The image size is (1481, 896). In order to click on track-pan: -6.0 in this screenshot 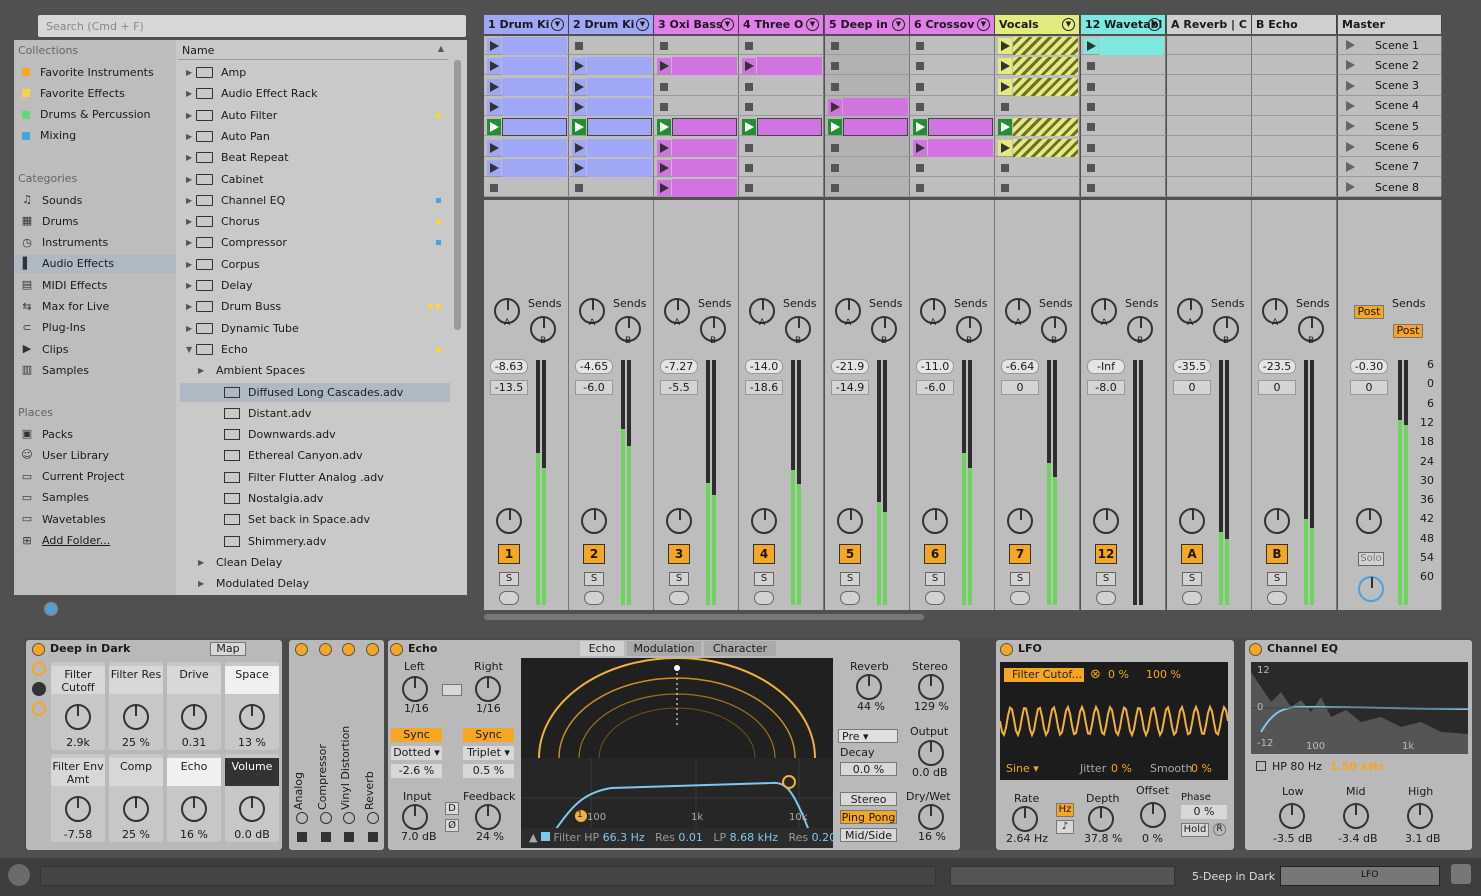, I will do `click(594, 387)`.